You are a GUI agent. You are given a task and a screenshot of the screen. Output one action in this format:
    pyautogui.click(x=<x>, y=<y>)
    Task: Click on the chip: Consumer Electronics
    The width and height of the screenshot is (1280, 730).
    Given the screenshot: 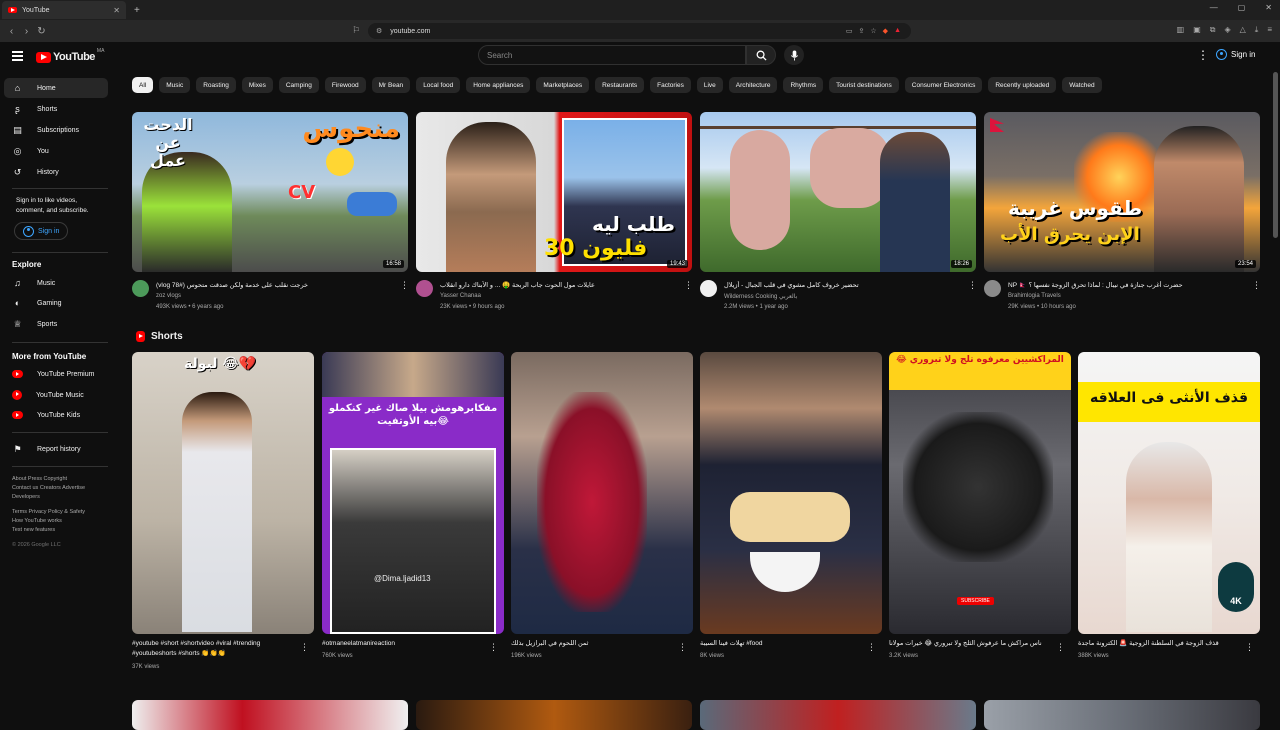 What is the action you would take?
    pyautogui.click(x=943, y=85)
    